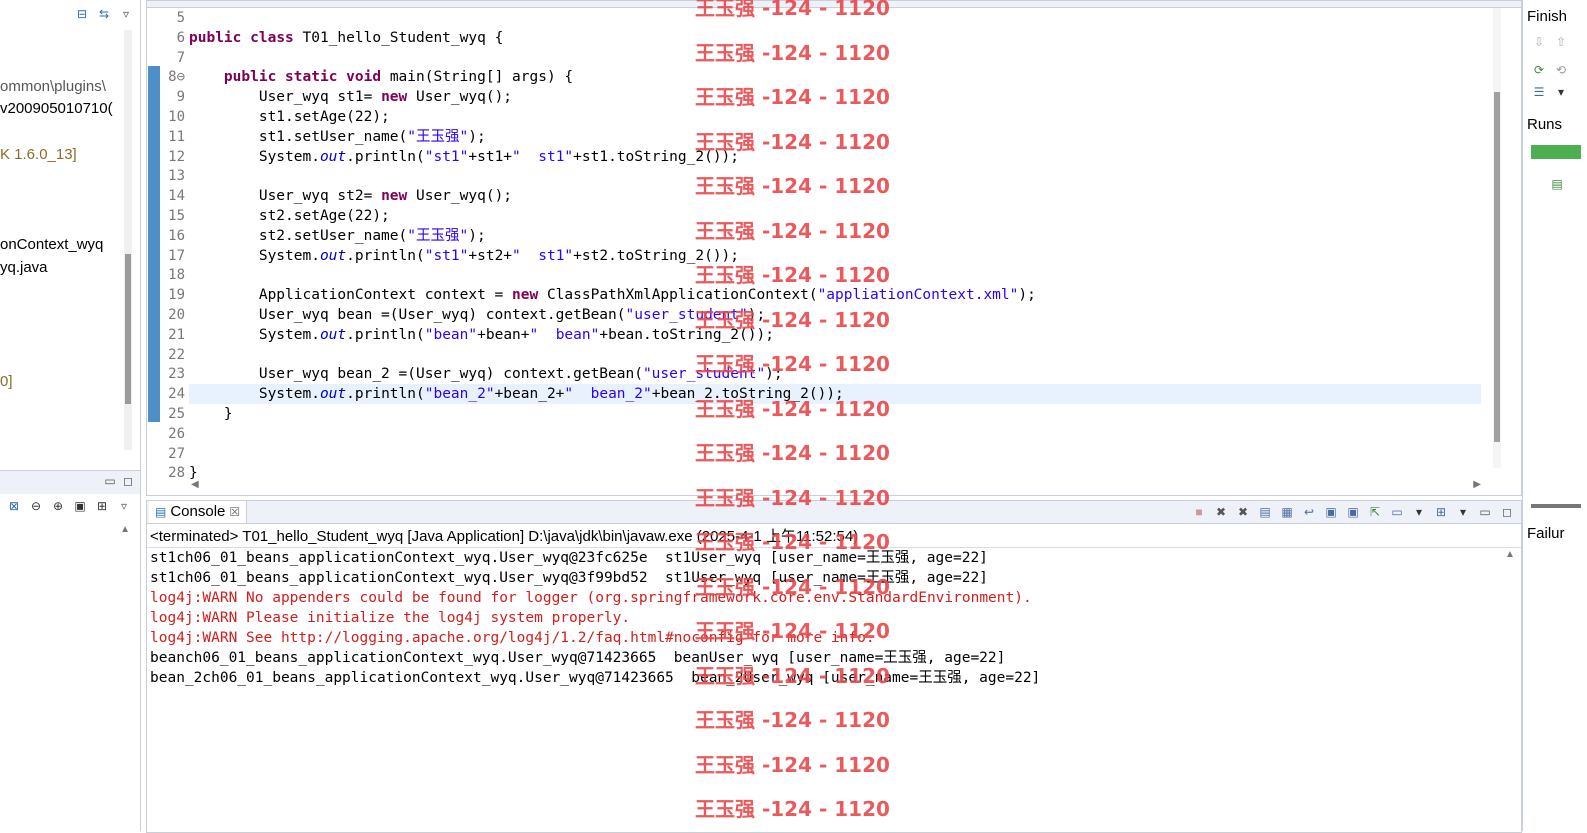 The width and height of the screenshot is (1587, 833). Describe the element at coordinates (1557, 184) in the screenshot. I see `test-suite-icon: ▤` at that location.